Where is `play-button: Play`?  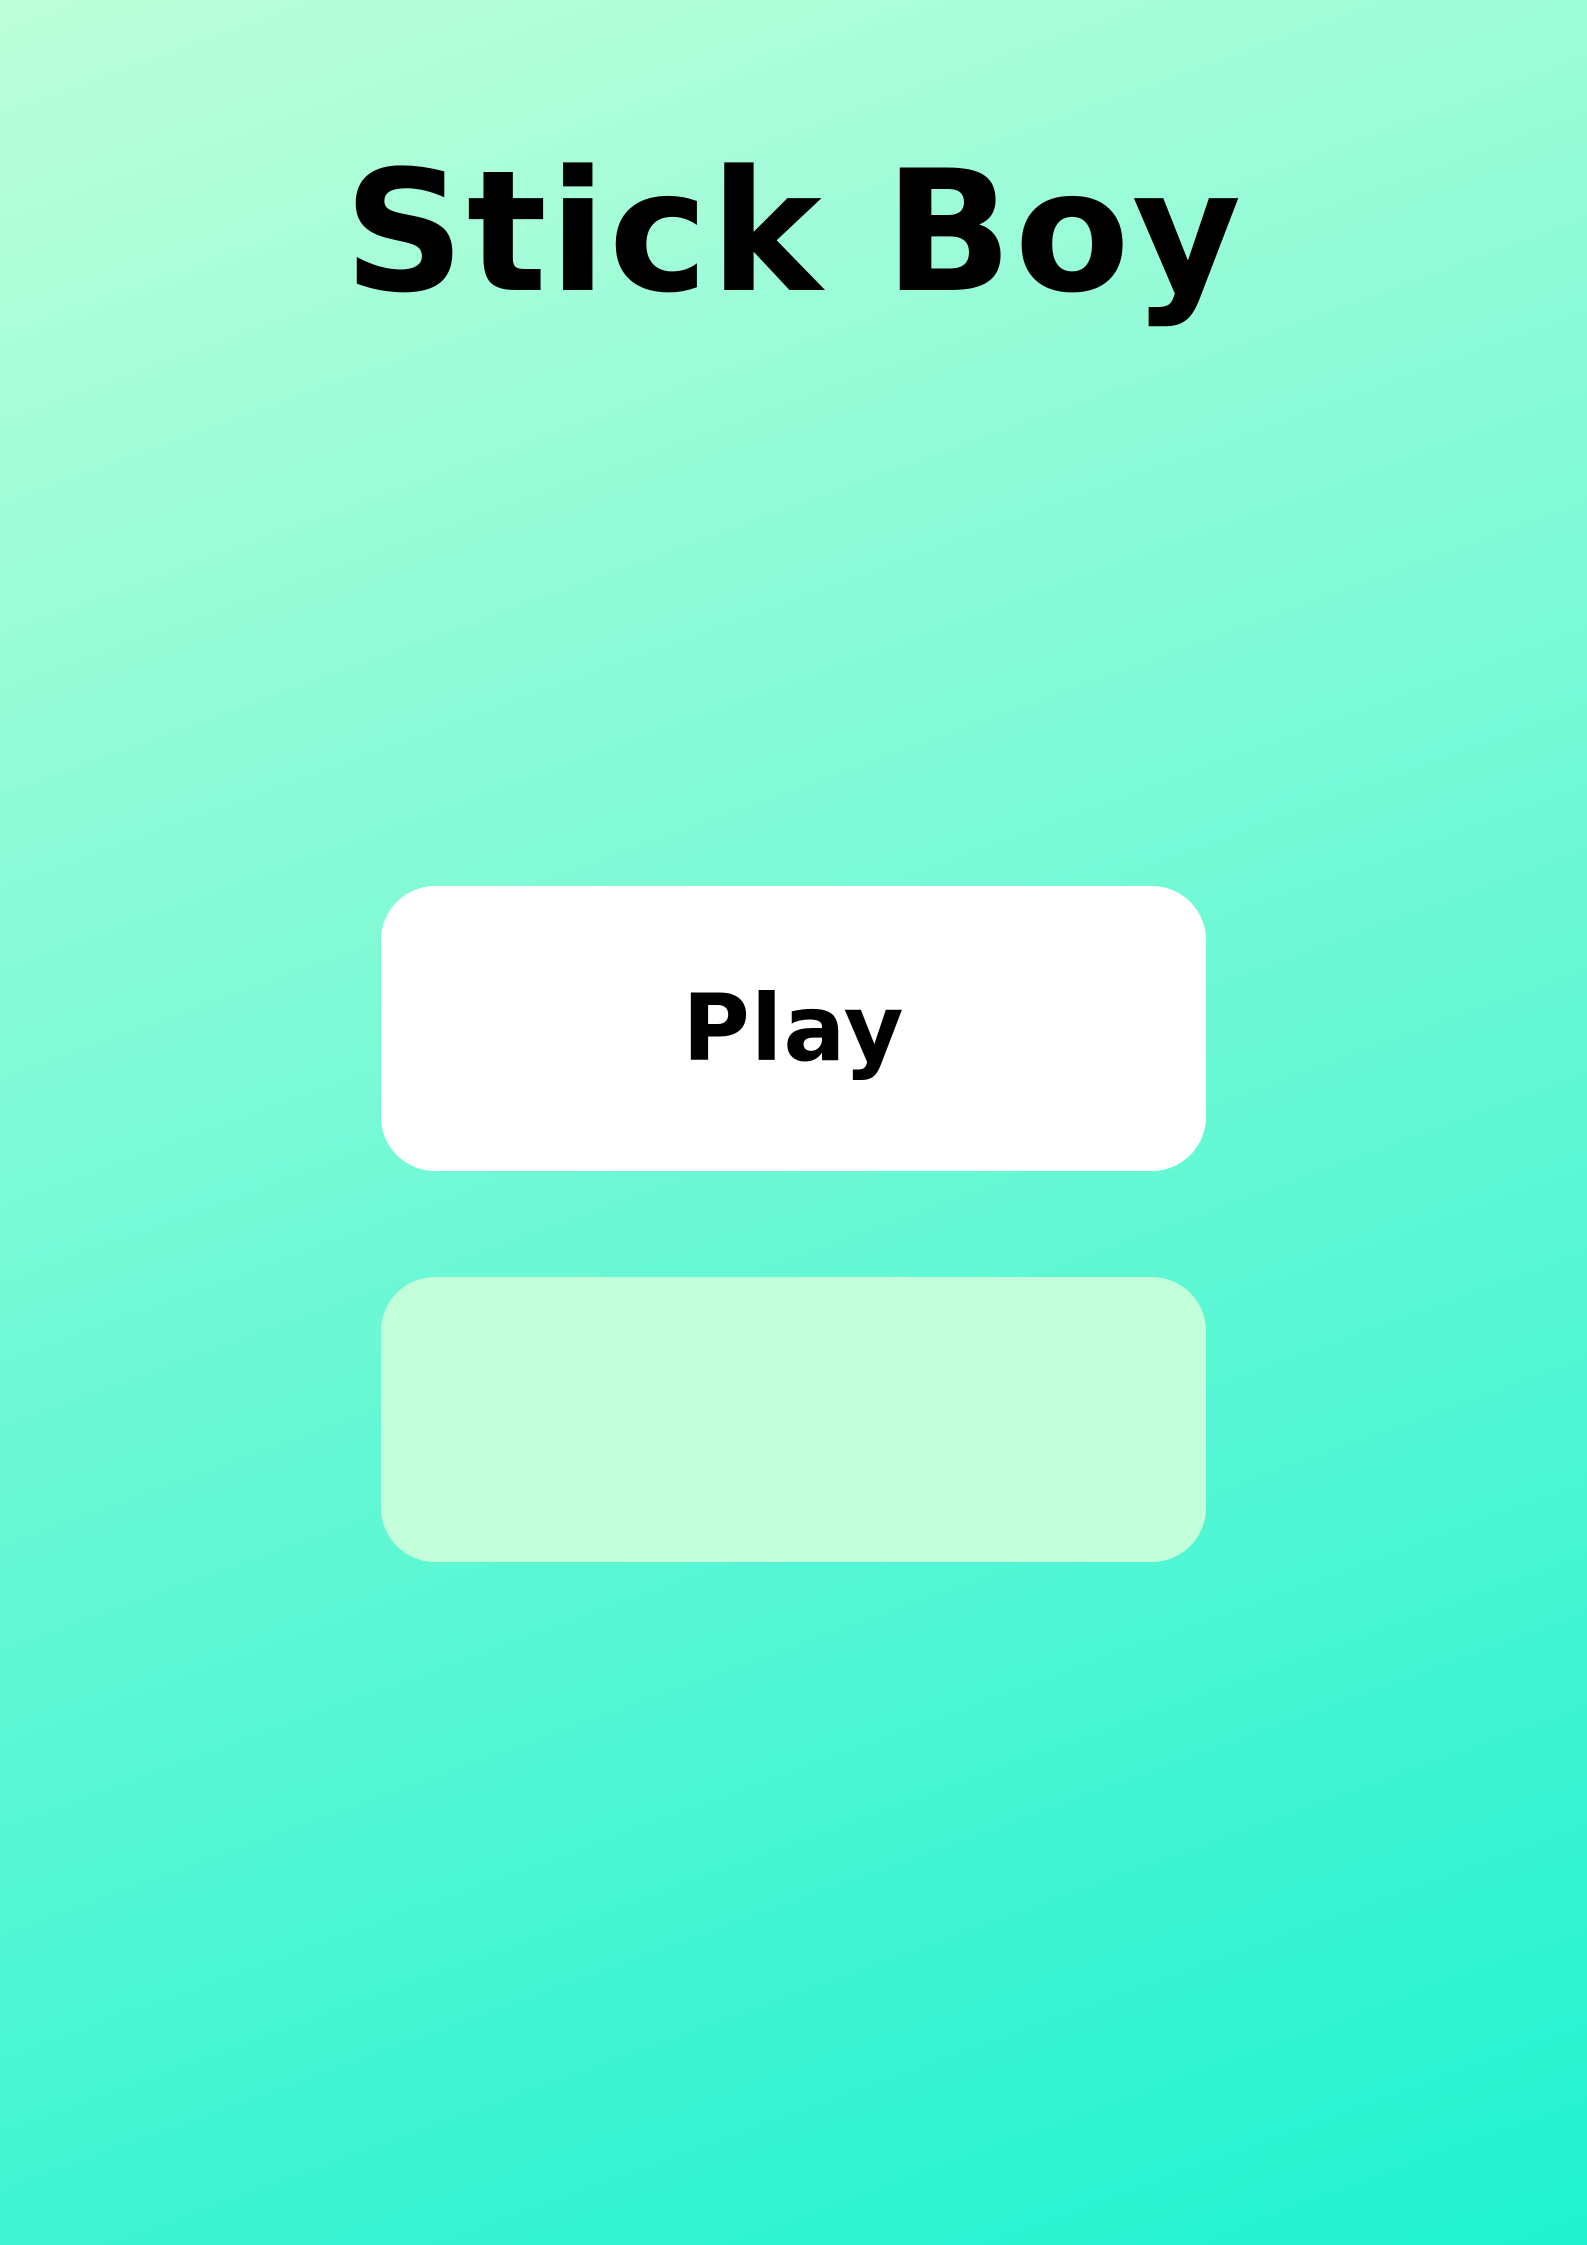
play-button: Play is located at coordinates (793, 1028).